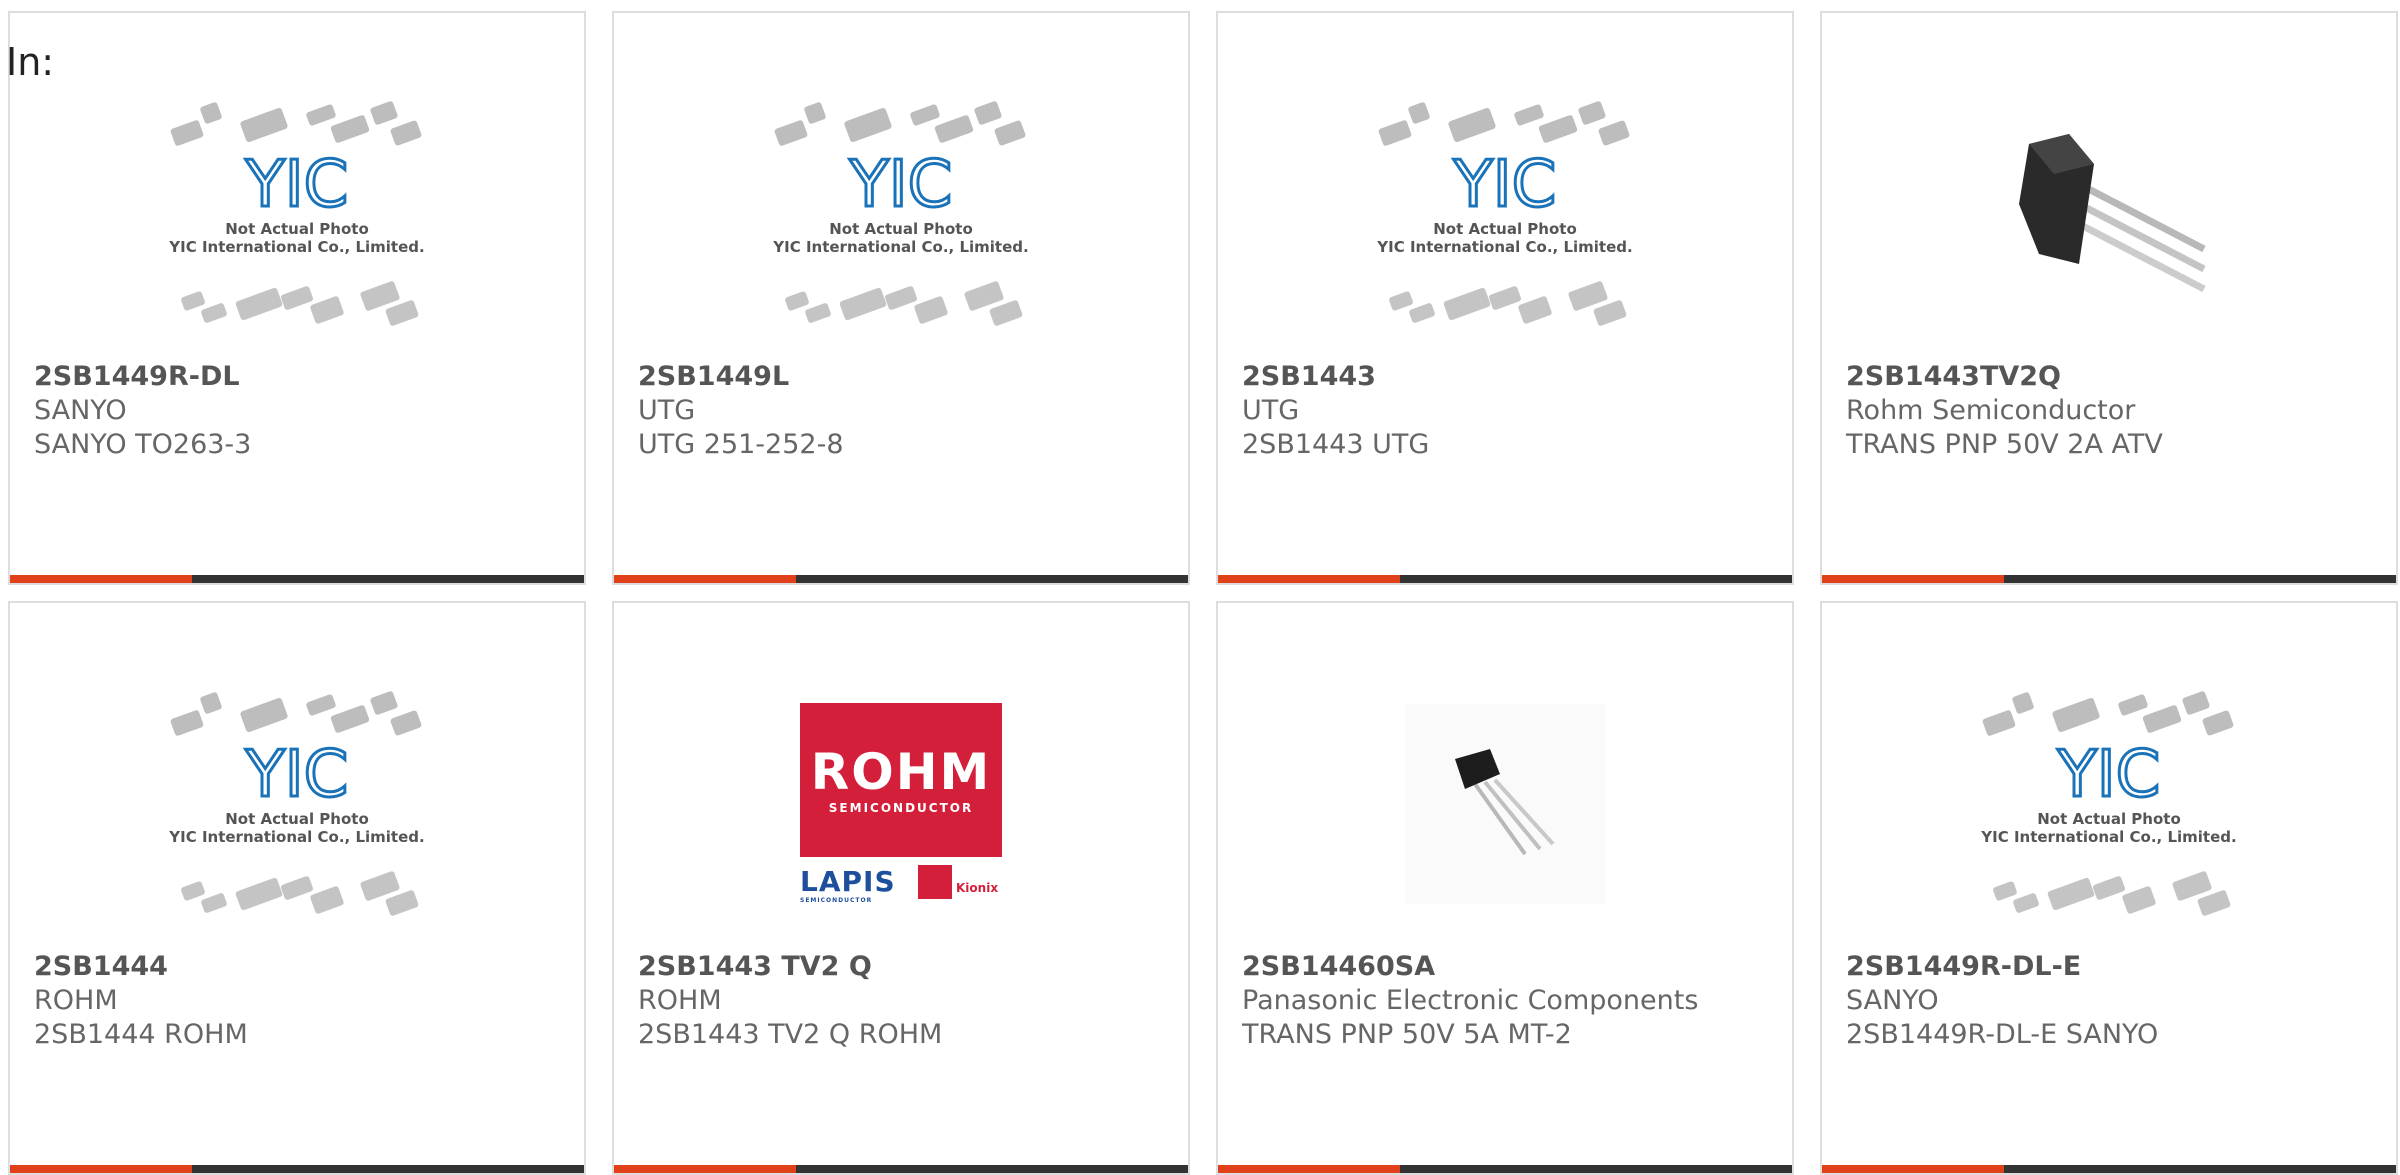 This screenshot has height=1175, width=2400. I want to click on part-number: 2SB1449R-DL, so click(137, 376).